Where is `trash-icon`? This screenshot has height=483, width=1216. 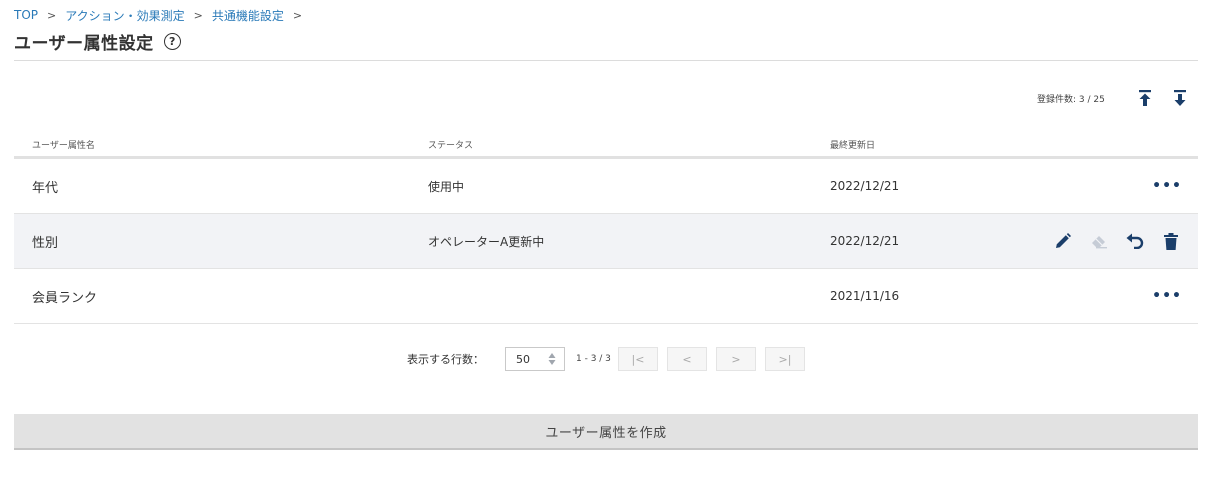 trash-icon is located at coordinates (1171, 241).